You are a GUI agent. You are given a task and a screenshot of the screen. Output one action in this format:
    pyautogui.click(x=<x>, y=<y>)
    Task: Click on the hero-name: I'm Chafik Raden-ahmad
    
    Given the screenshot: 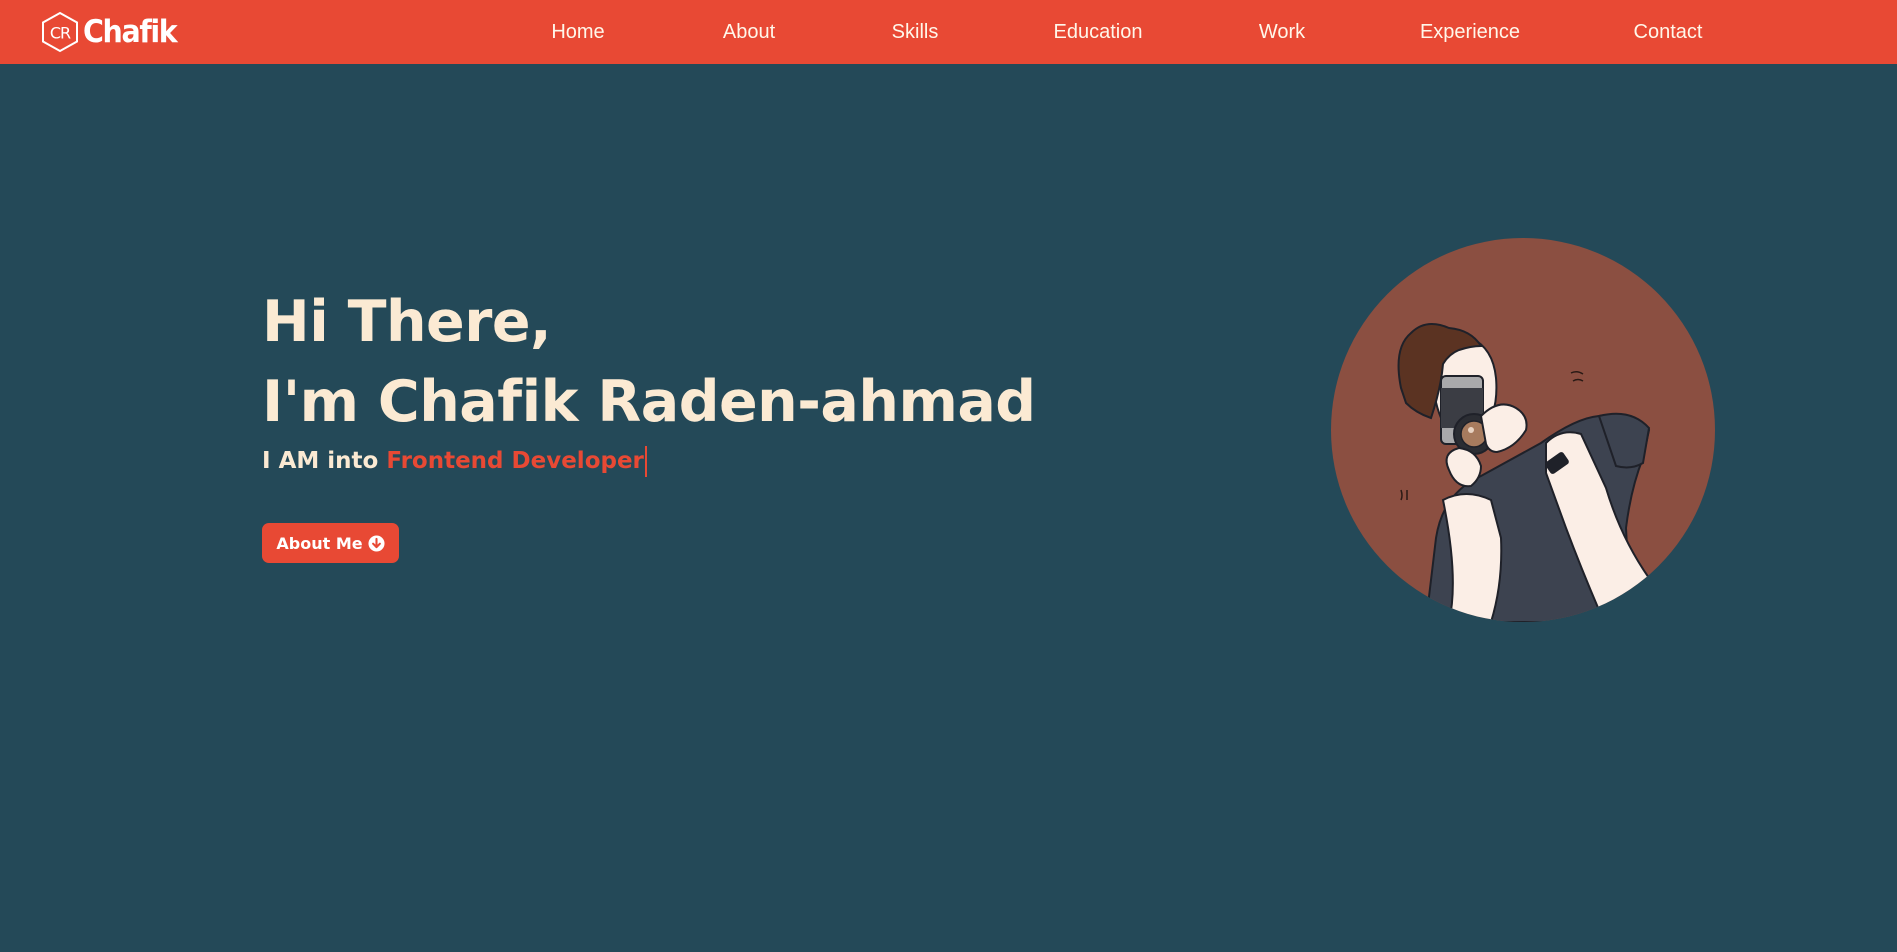 What is the action you would take?
    pyautogui.click(x=649, y=402)
    